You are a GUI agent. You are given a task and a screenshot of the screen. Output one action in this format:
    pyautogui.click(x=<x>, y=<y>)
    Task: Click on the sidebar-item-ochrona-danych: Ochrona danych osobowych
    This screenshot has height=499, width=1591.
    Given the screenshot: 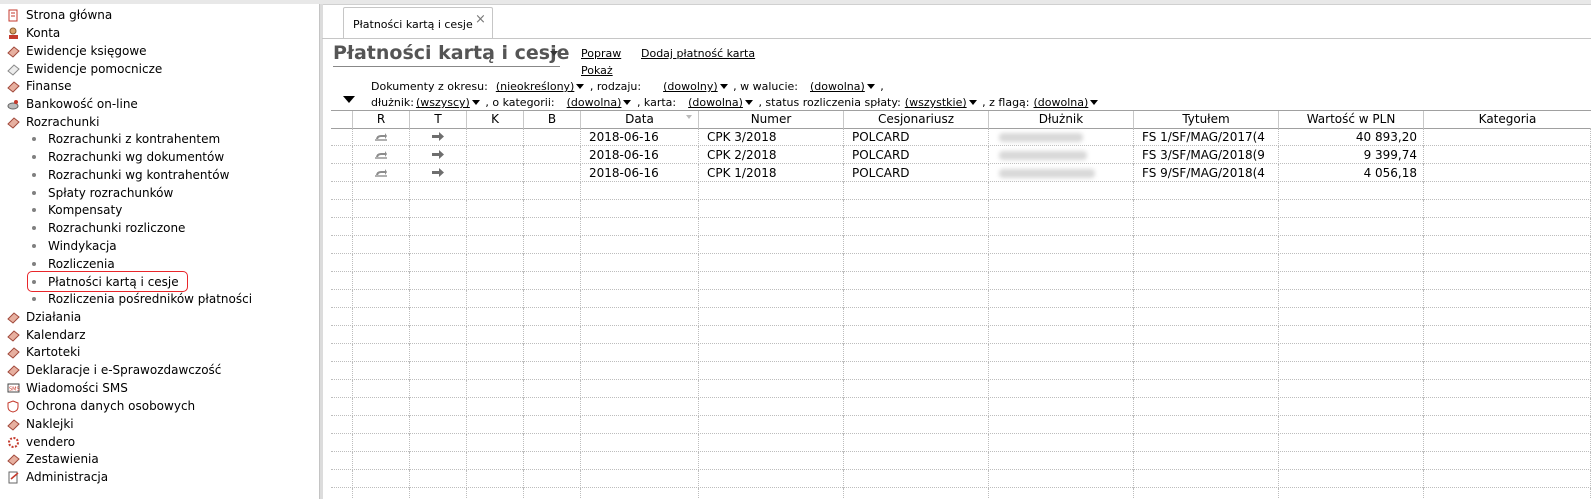 What is the action you would take?
    pyautogui.click(x=100, y=406)
    